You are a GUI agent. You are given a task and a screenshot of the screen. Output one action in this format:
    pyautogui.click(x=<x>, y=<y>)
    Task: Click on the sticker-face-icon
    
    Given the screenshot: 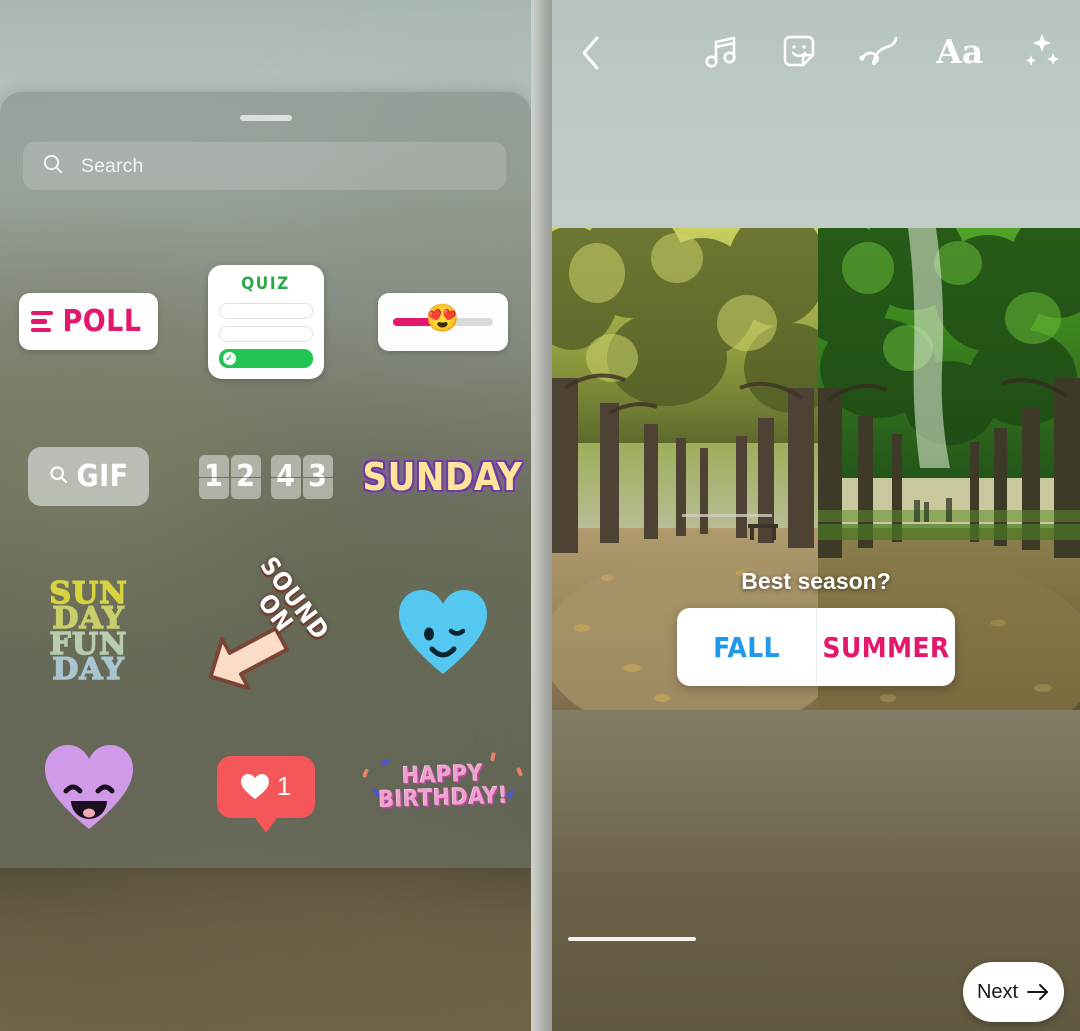 What is the action you would take?
    pyautogui.click(x=798, y=51)
    